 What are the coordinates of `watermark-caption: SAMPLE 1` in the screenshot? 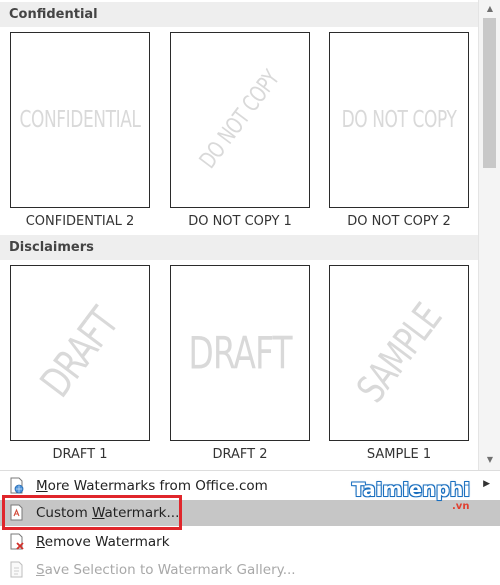 It's located at (399, 454).